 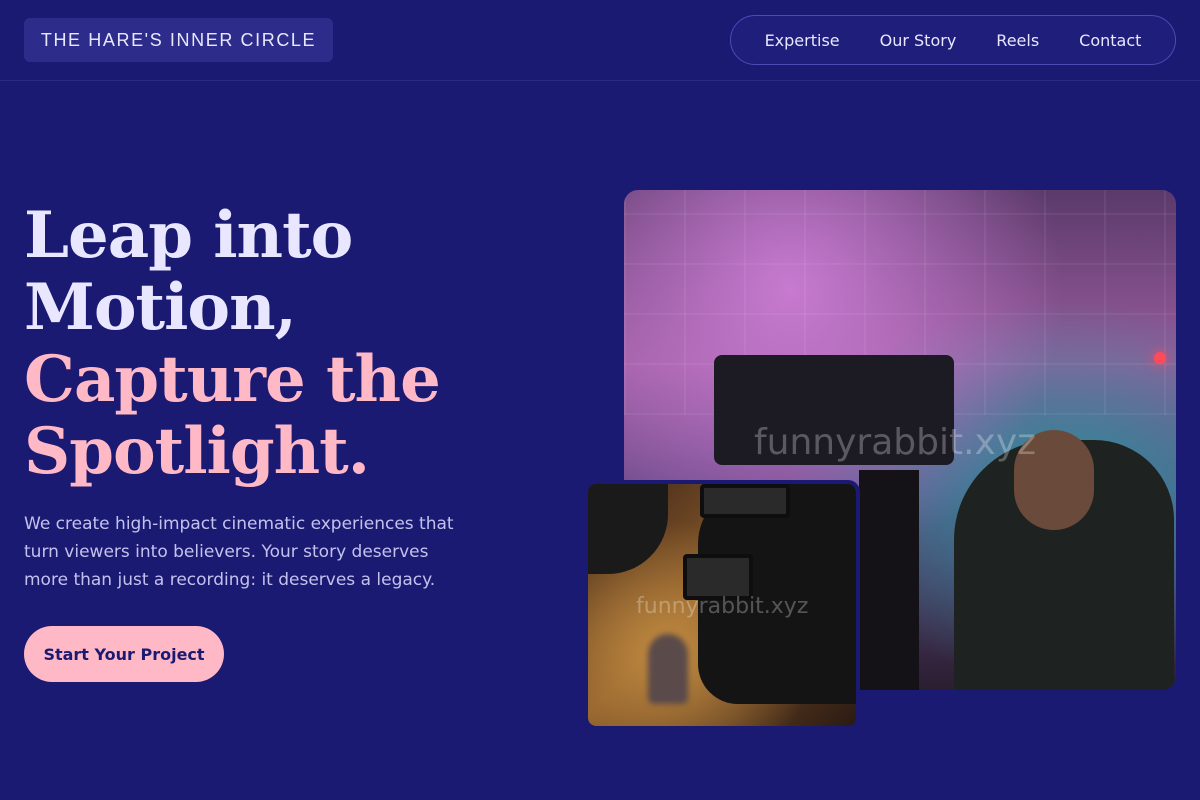 What do you see at coordinates (718, 577) in the screenshot?
I see `camera-monitor` at bounding box center [718, 577].